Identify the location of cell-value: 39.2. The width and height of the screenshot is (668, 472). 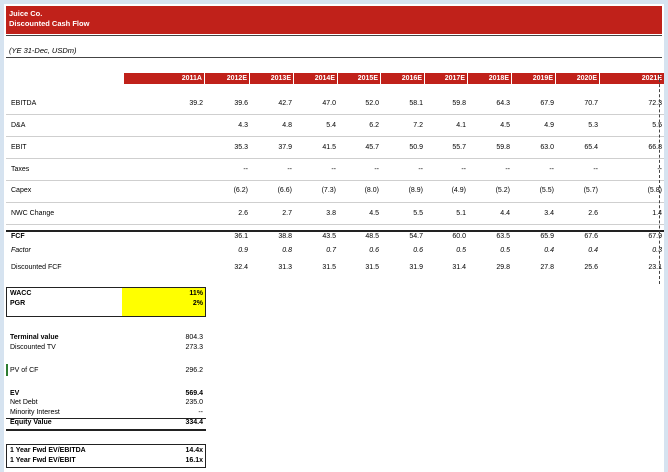
(183, 103).